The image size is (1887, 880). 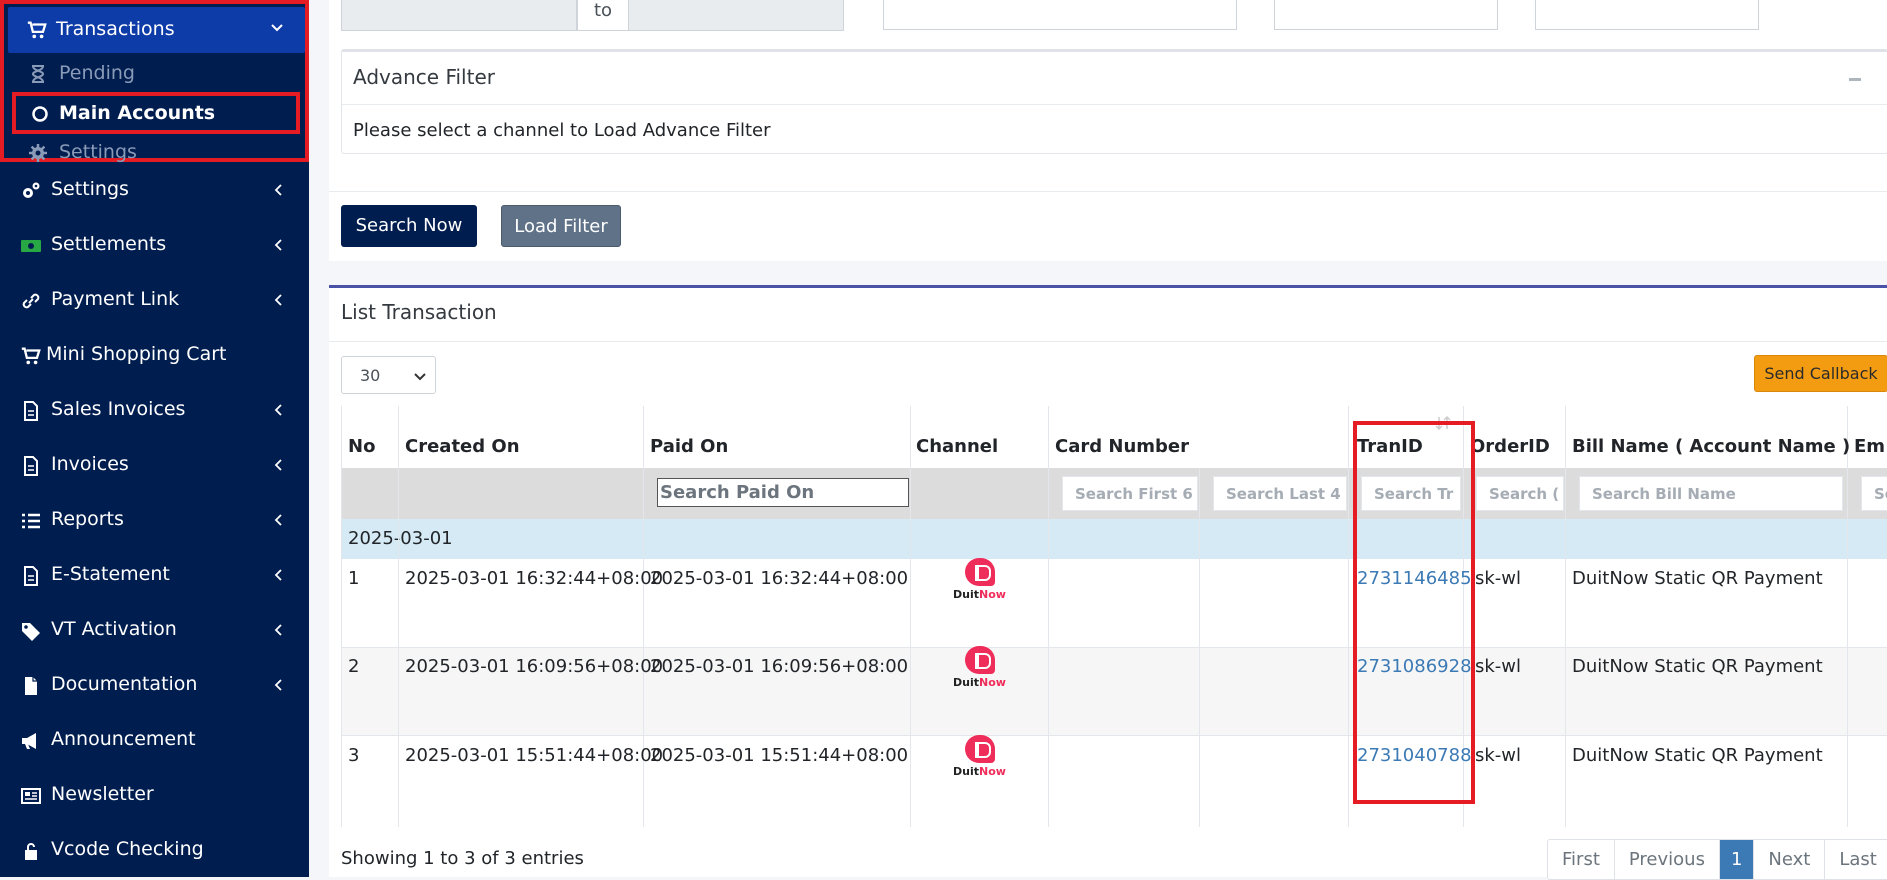 What do you see at coordinates (123, 739) in the screenshot?
I see `sidebar-item-label: Announcement` at bounding box center [123, 739].